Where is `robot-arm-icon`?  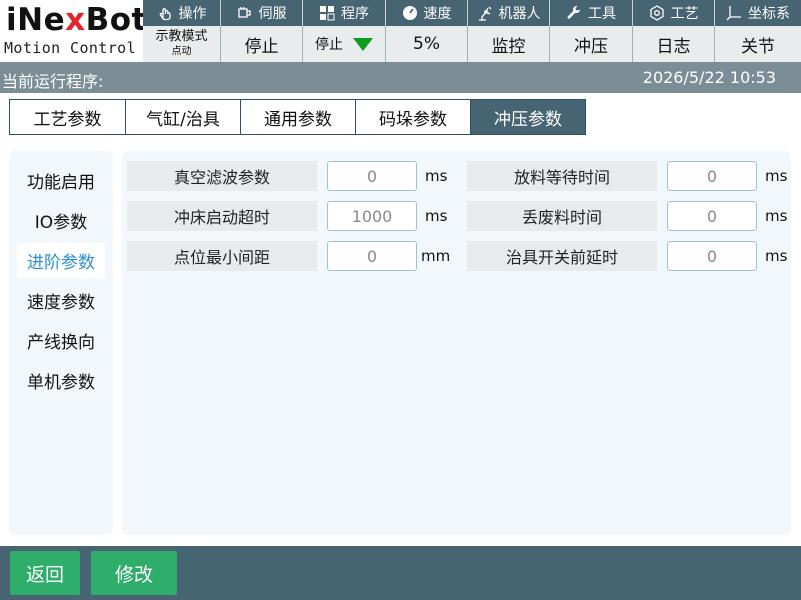
robot-arm-icon is located at coordinates (485, 13).